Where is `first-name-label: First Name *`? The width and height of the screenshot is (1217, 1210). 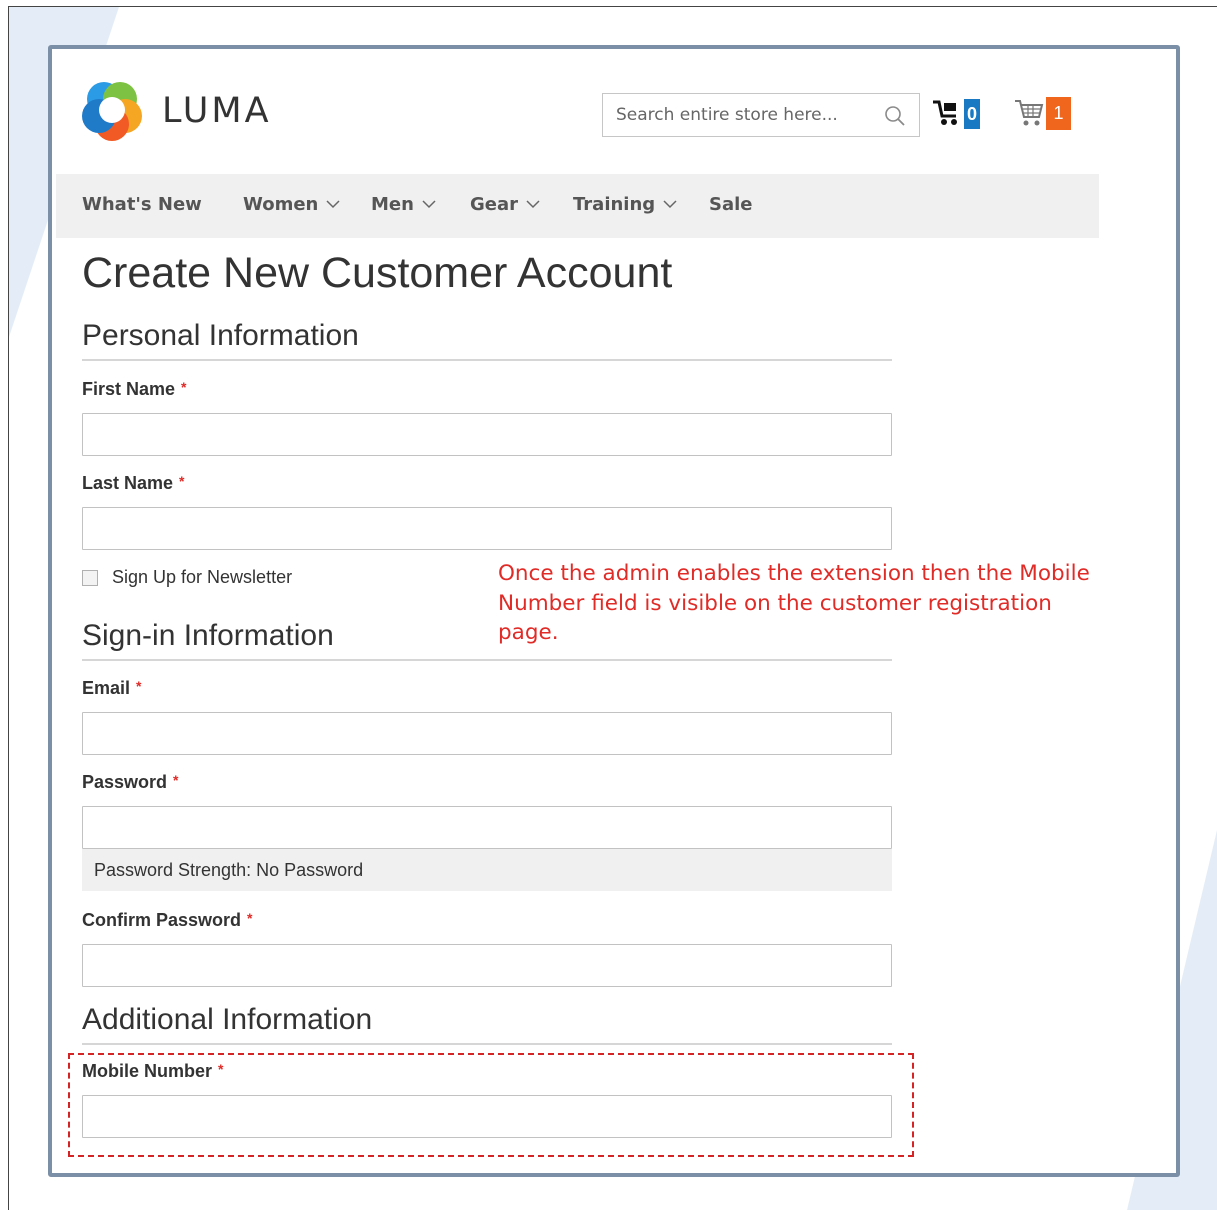
first-name-label: First Name * is located at coordinates (134, 389).